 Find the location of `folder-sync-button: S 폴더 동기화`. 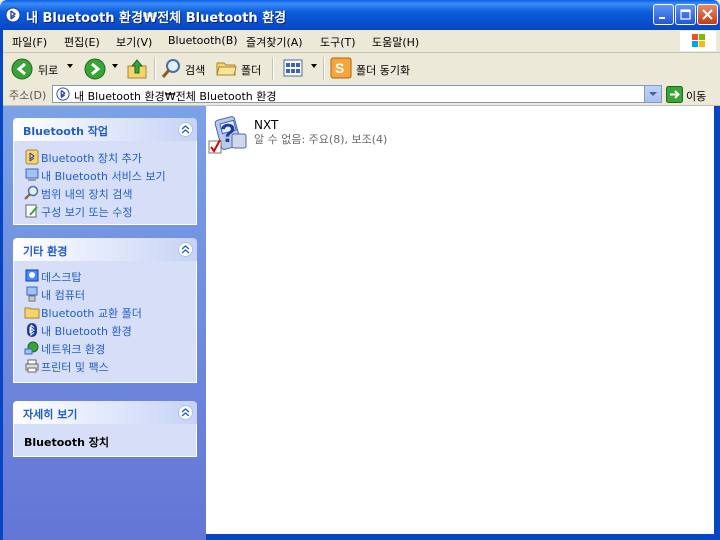

folder-sync-button: S 폴더 동기화 is located at coordinates (374, 68).